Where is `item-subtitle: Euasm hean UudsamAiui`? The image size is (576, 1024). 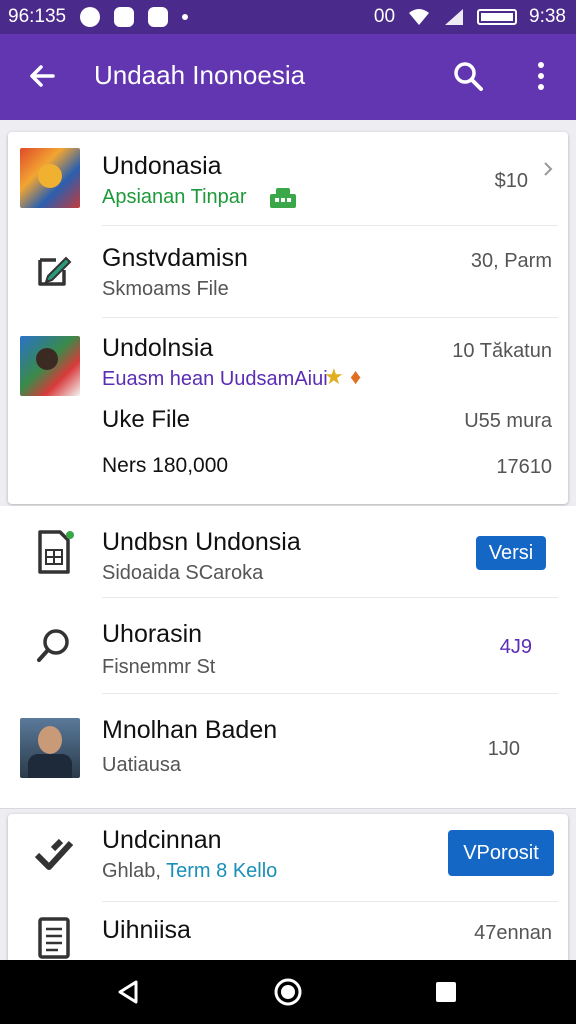 item-subtitle: Euasm hean UudsamAiui is located at coordinates (215, 379).